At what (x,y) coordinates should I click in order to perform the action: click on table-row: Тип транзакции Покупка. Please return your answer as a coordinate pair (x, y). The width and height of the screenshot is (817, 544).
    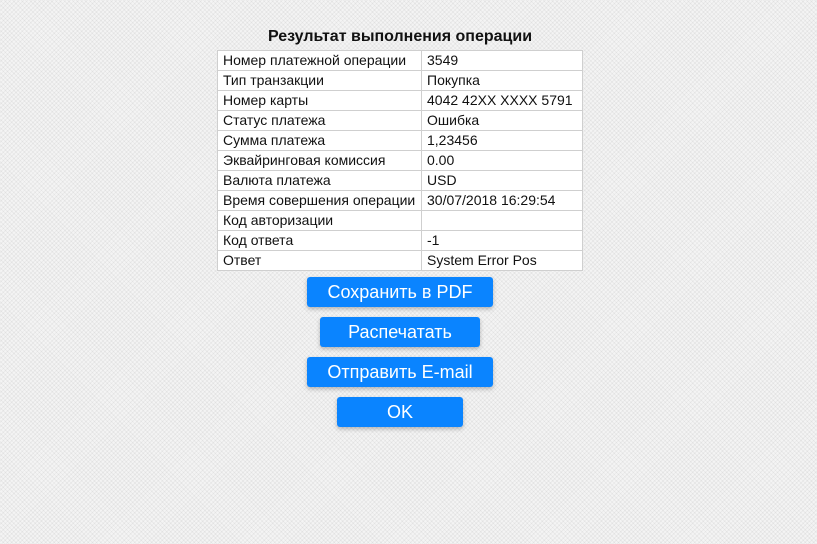
    Looking at the image, I should click on (400, 80).